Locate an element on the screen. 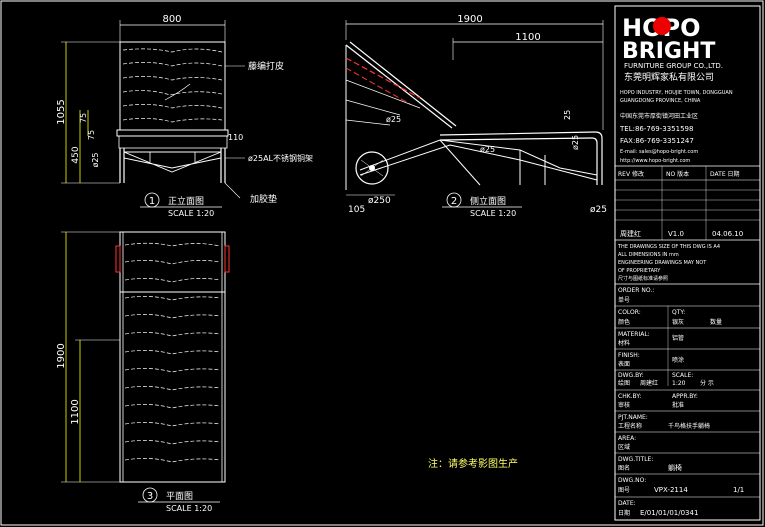 This screenshot has height=527, width=765. callout-pad: 加胶垫 is located at coordinates (263, 199).